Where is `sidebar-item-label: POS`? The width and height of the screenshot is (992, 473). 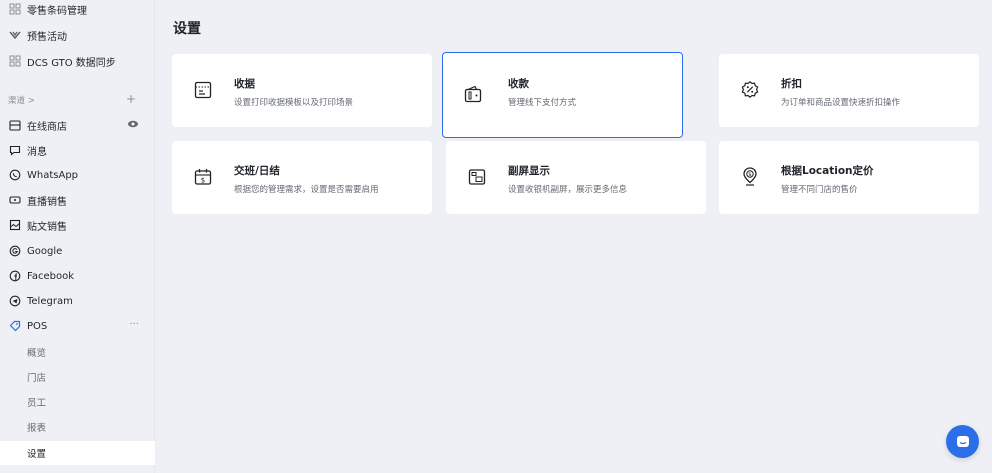
sidebar-item-label: POS is located at coordinates (37, 326).